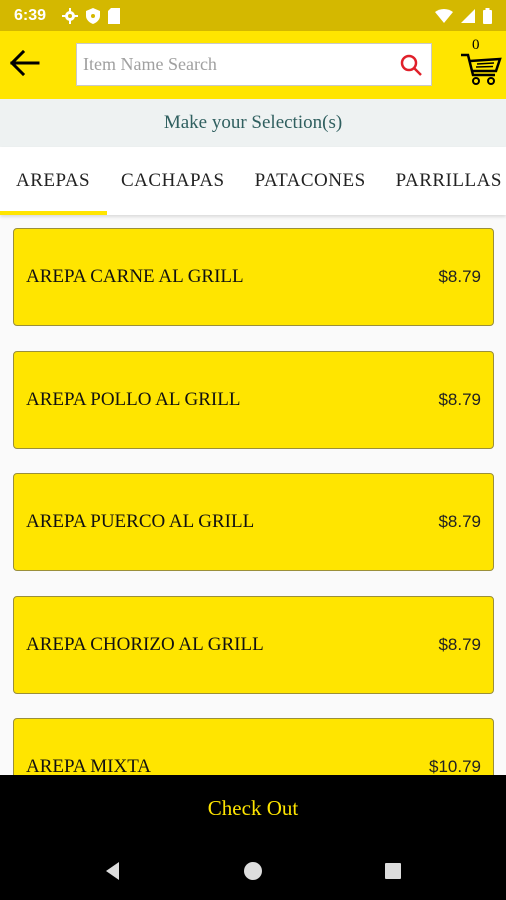 Image resolution: width=506 pixels, height=900 pixels. What do you see at coordinates (444, 15) in the screenshot?
I see `wifi-icon` at bounding box center [444, 15].